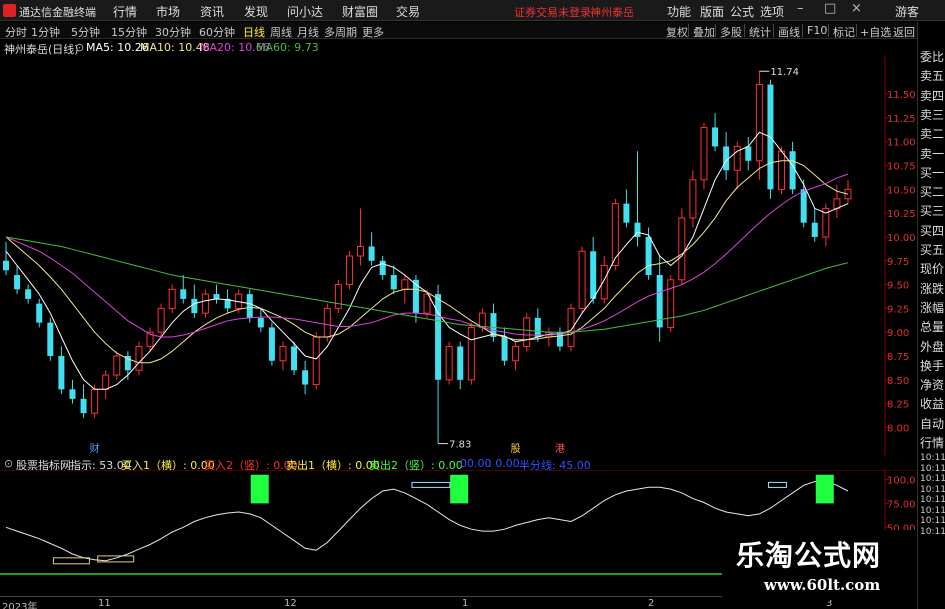 The height and width of the screenshot is (609, 945). Describe the element at coordinates (789, 32) in the screenshot. I see `tool-huaxian: 画线` at that location.